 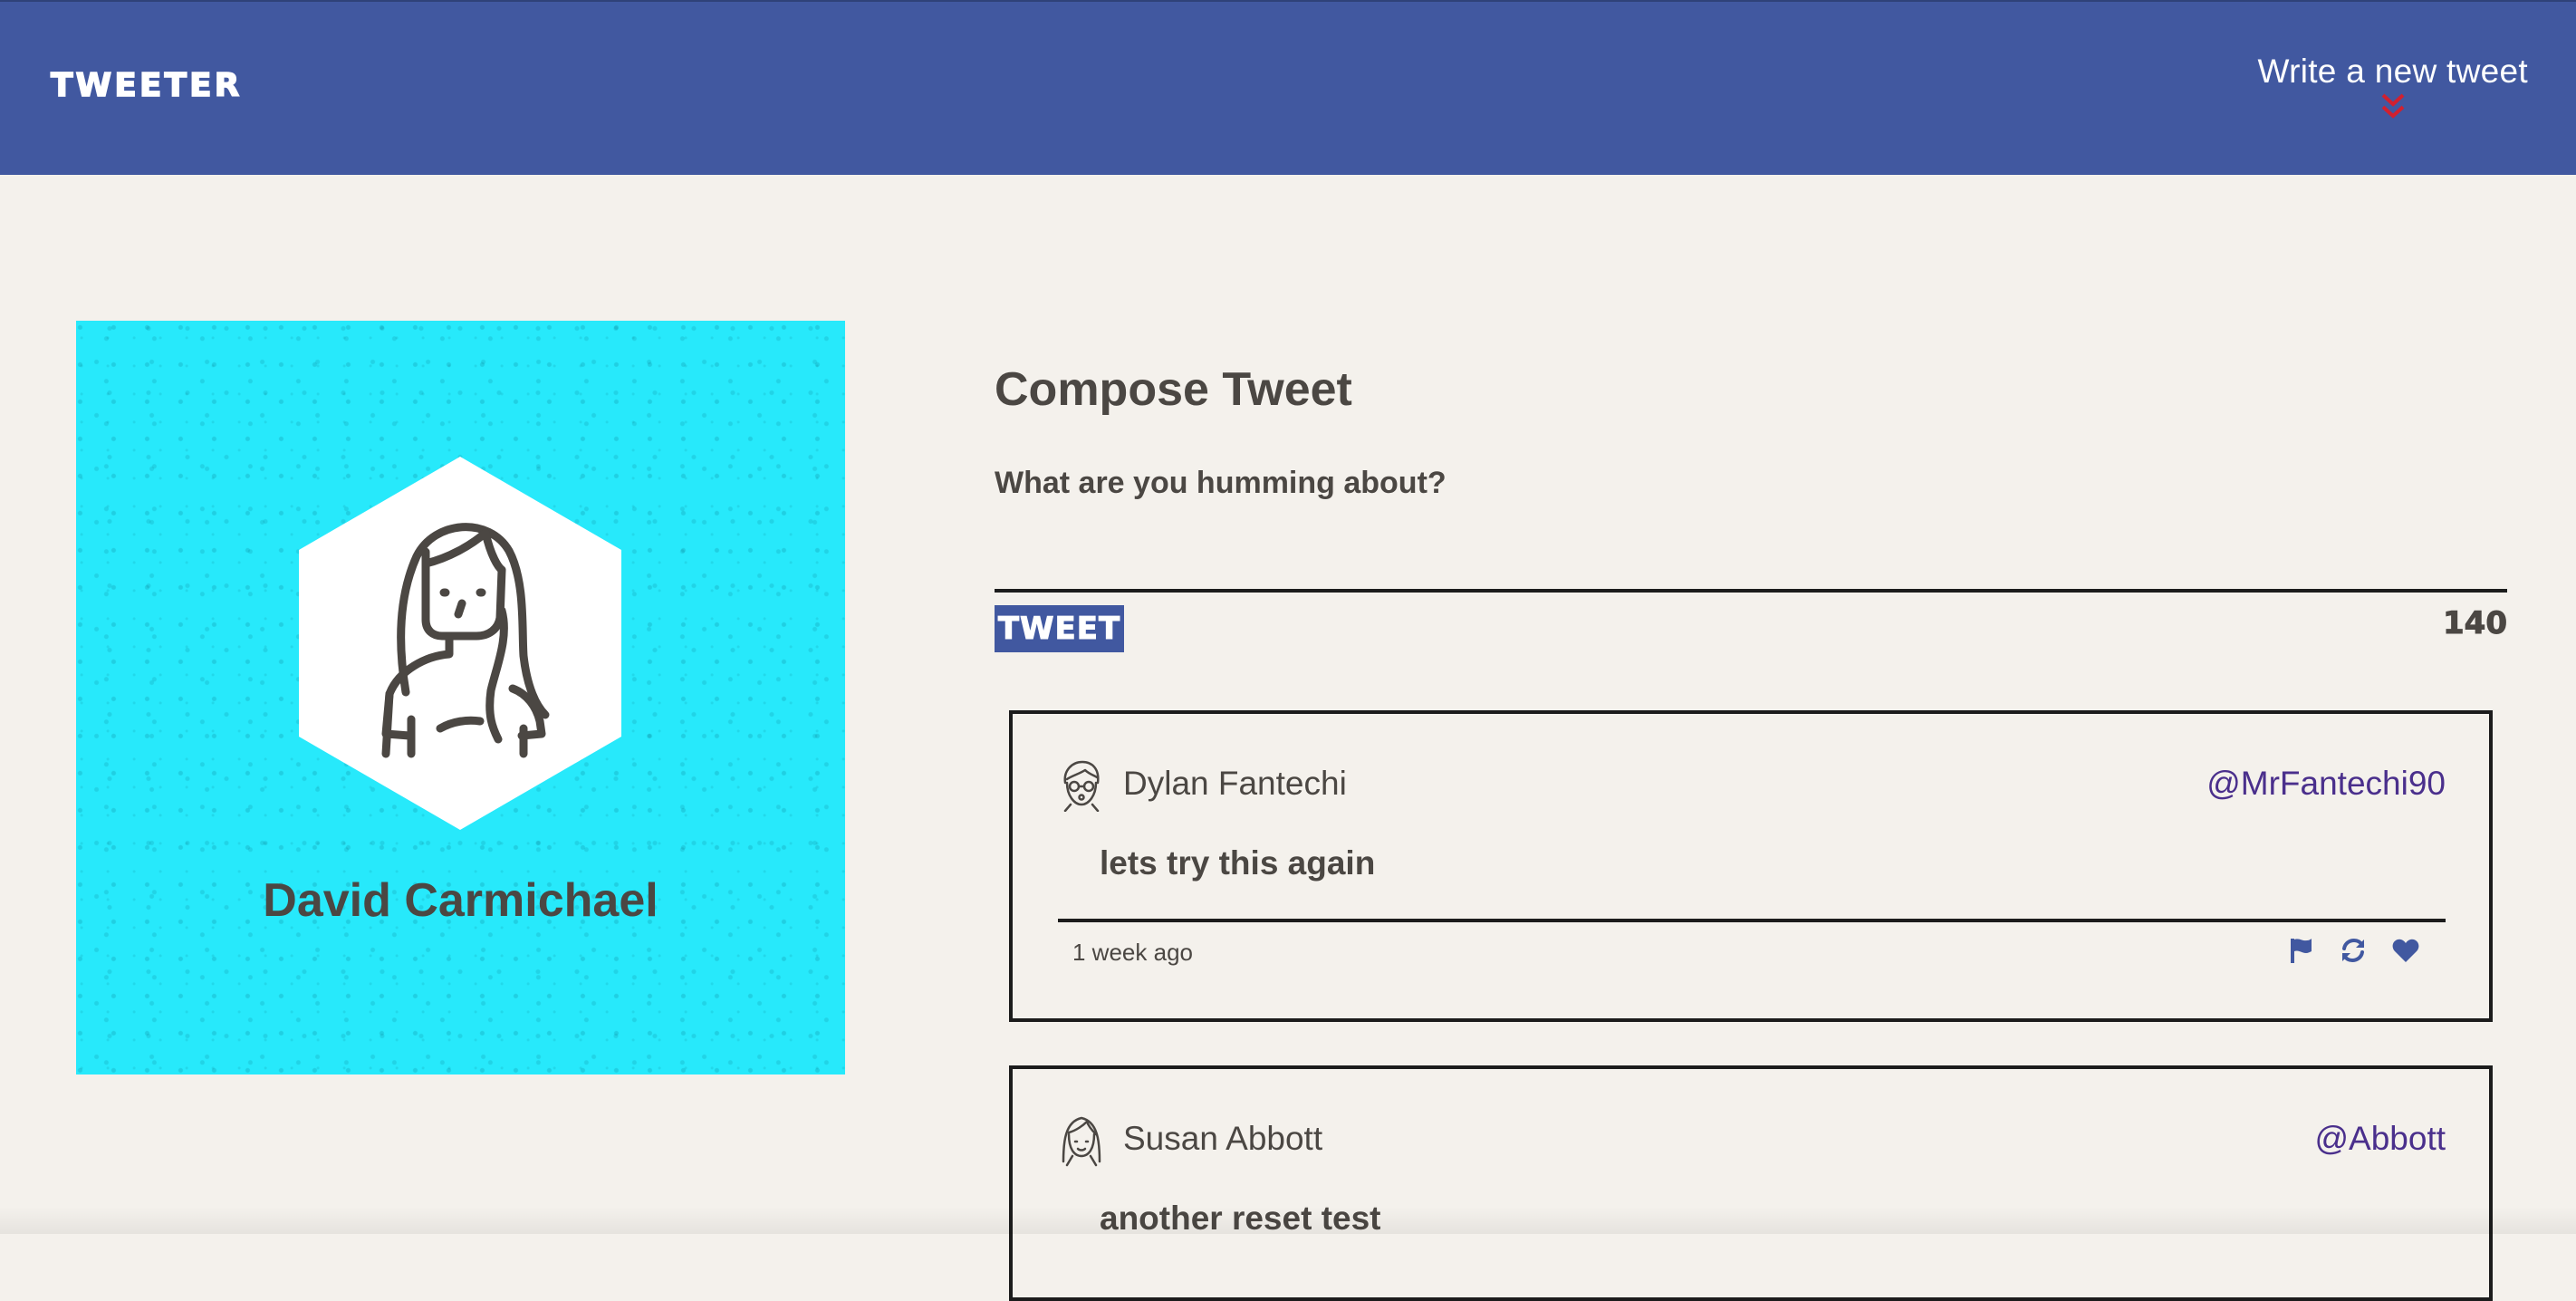 I want to click on write-new-tweet-button: Write a new tweet, so click(x=2393, y=88).